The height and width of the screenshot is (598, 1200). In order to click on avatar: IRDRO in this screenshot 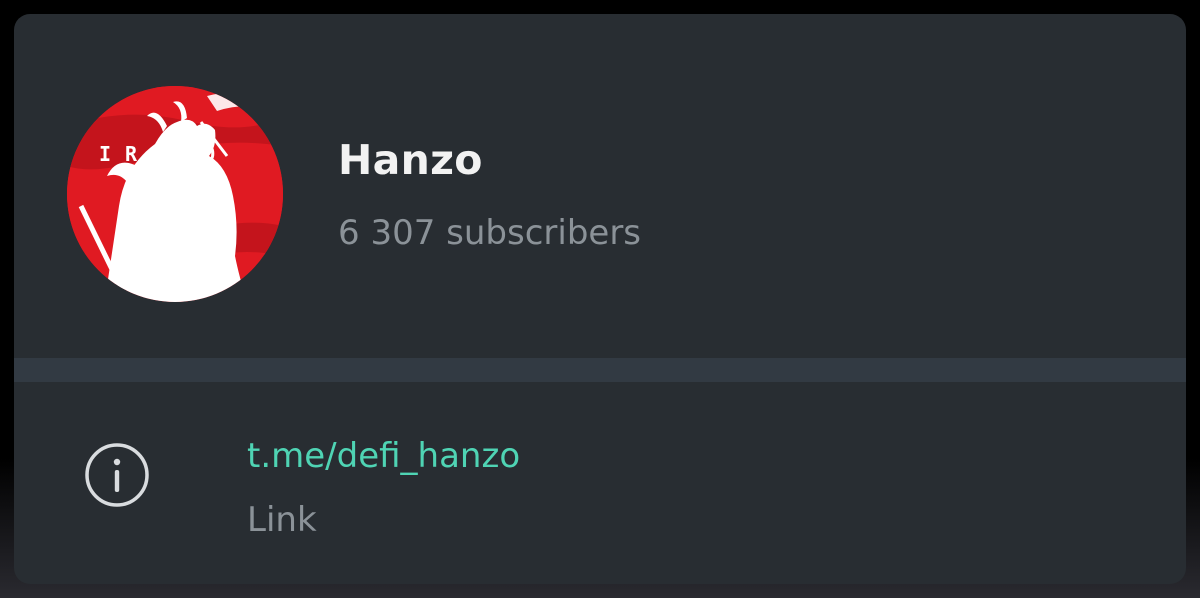, I will do `click(175, 194)`.